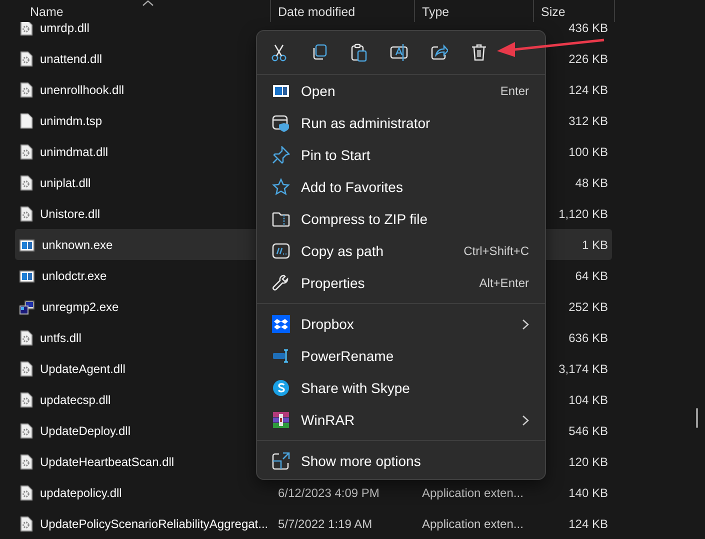 This screenshot has height=539, width=705. I want to click on size-cell: 64 KB, so click(591, 275).